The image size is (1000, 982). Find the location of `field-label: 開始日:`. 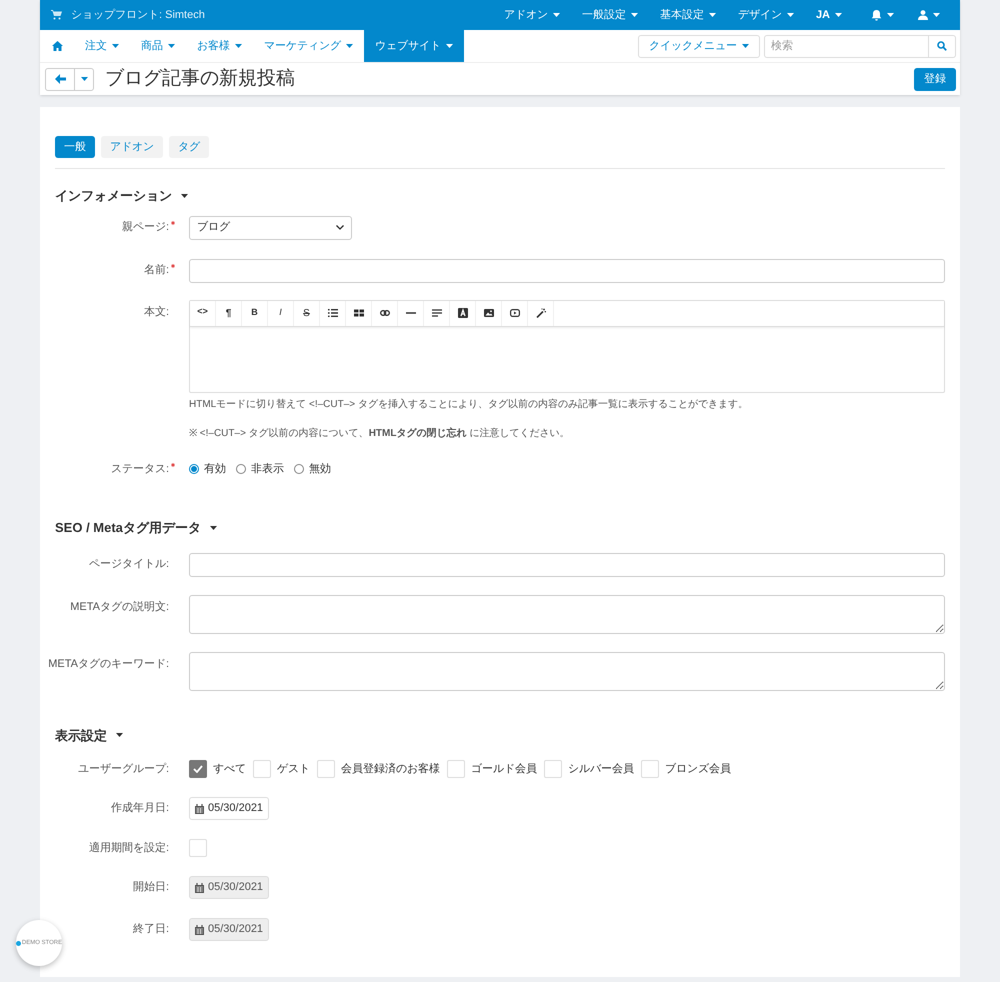

field-label: 開始日: is located at coordinates (150, 888).